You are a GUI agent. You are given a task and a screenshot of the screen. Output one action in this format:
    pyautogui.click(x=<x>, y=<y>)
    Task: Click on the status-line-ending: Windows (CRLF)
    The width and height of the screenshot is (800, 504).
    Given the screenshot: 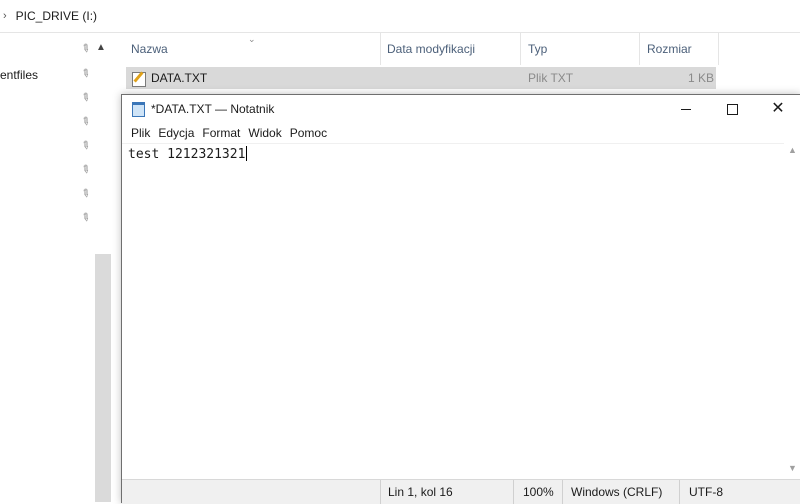 What is the action you would take?
    pyautogui.click(x=617, y=492)
    